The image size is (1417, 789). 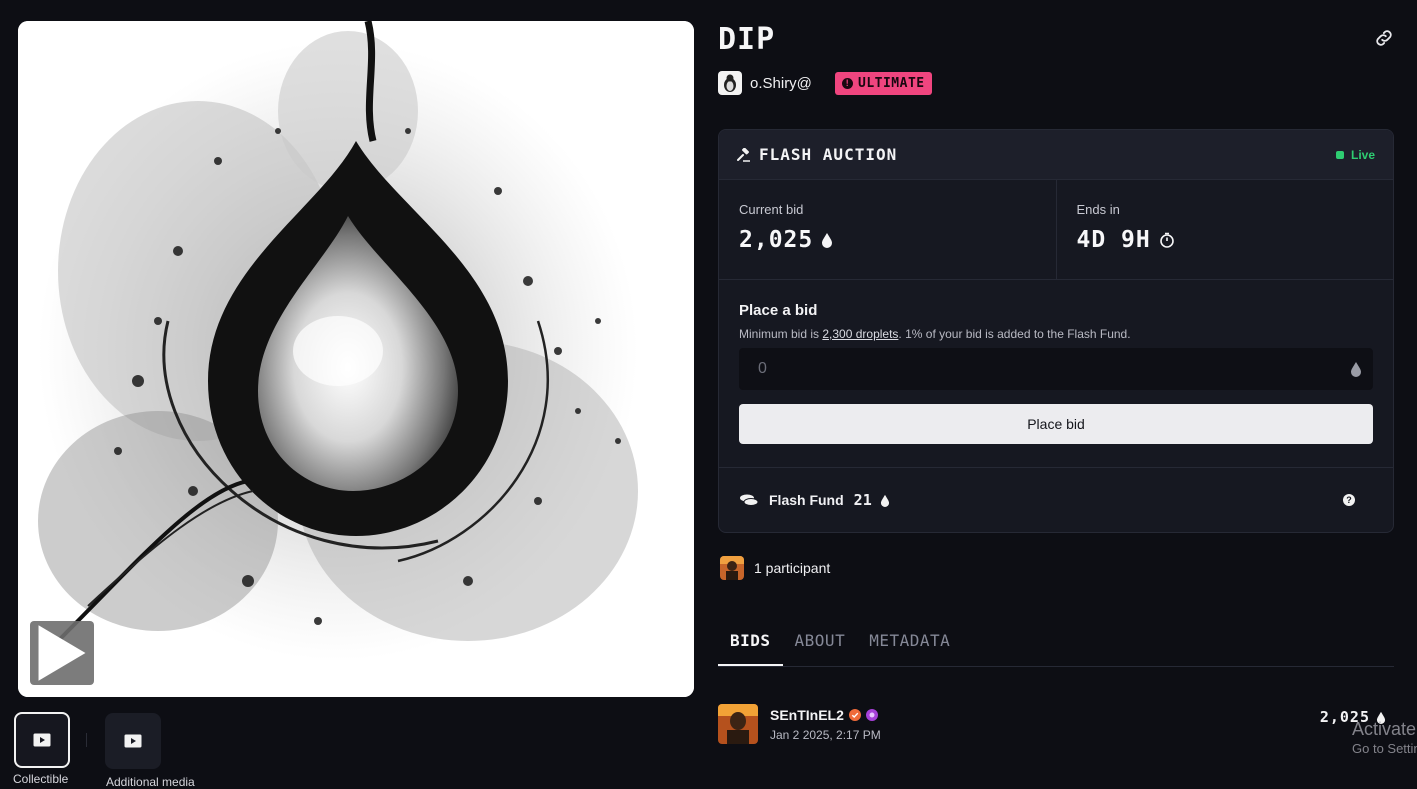 I want to click on auction-header: FLASH AUCTION Live, so click(x=1056, y=155).